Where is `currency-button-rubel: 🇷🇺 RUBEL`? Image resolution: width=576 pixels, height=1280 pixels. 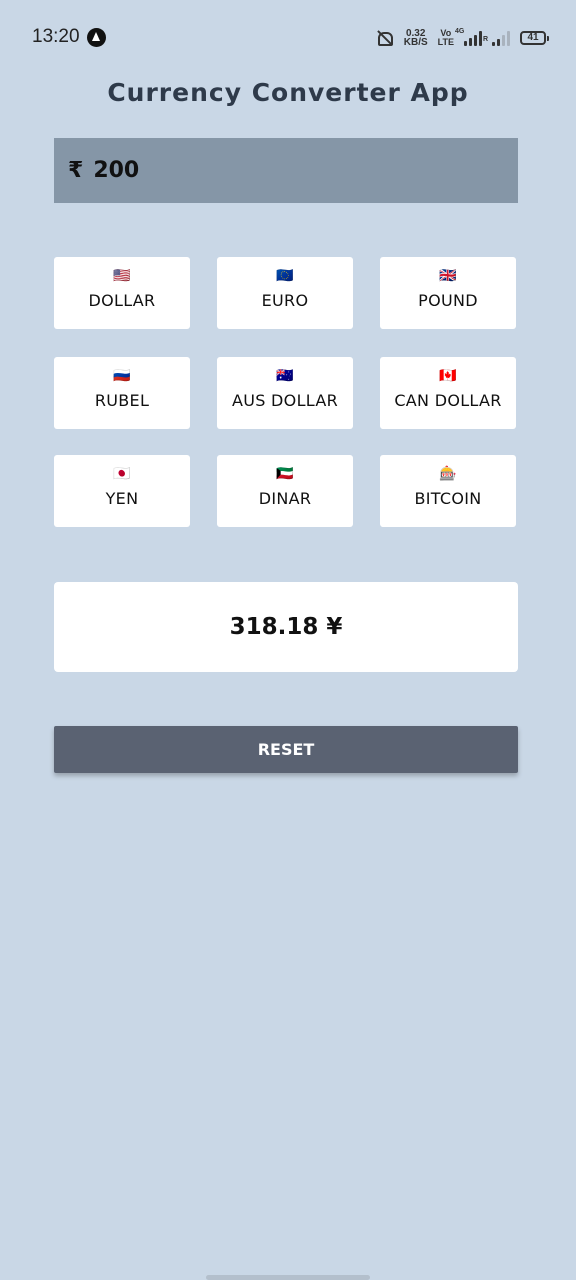 currency-button-rubel: 🇷🇺 RUBEL is located at coordinates (122, 393).